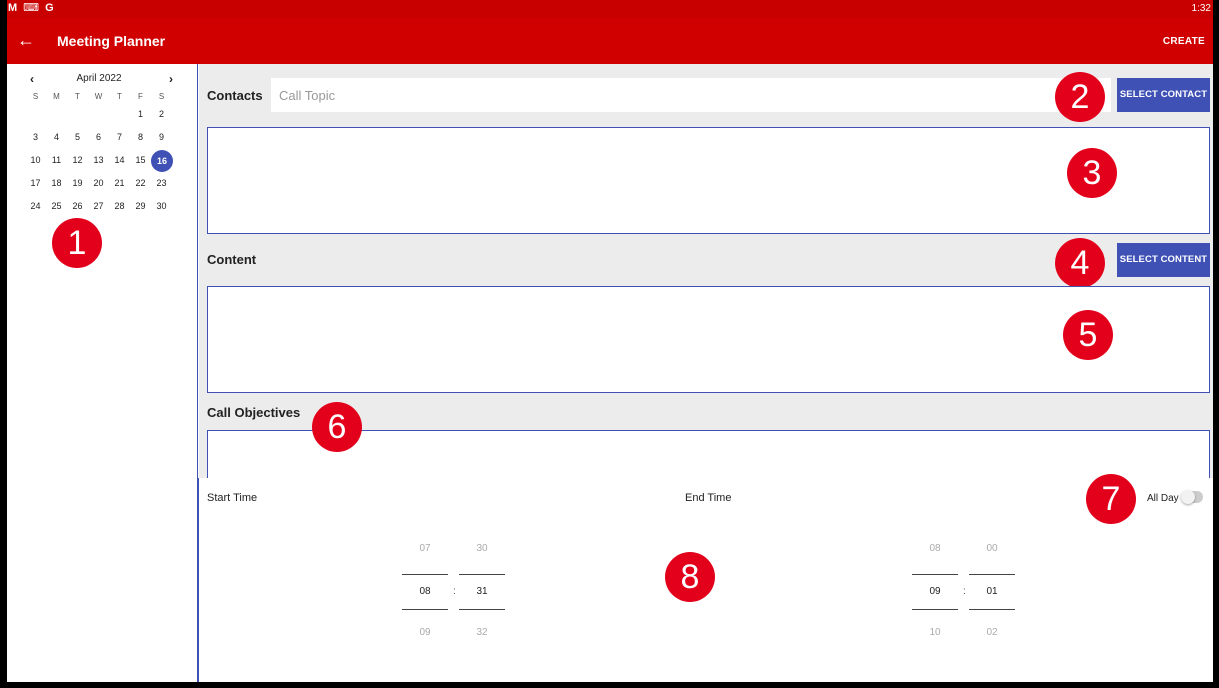 This screenshot has height=688, width=1219. I want to click on end-time-label: End Time, so click(708, 498).